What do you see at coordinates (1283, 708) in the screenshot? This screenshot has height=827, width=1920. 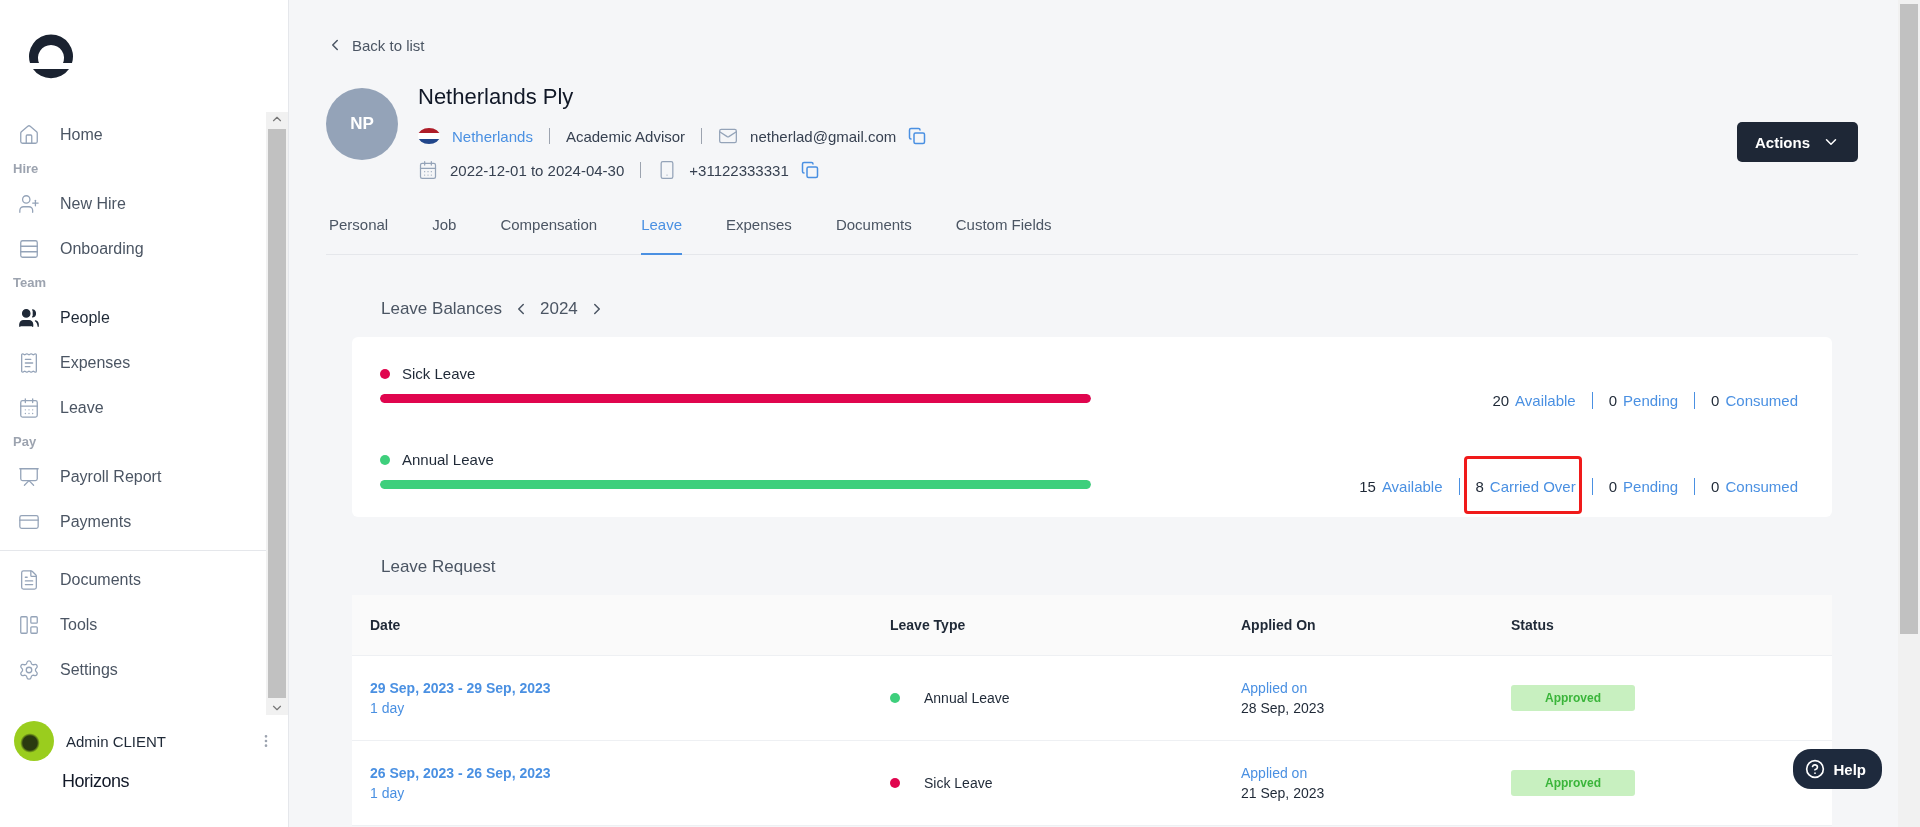 I see `applied-date: 28 Sep, 2023` at bounding box center [1283, 708].